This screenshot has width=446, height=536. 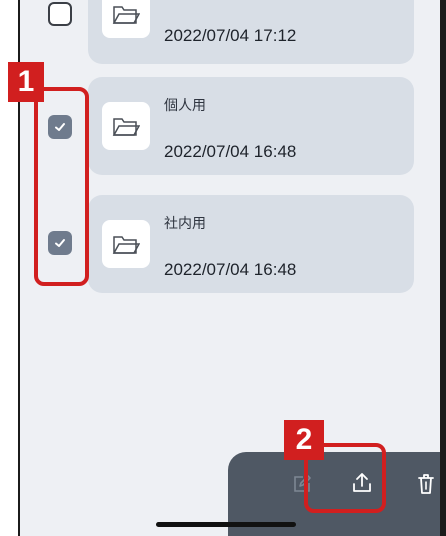 What do you see at coordinates (443, 268) in the screenshot?
I see `device-frame-right` at bounding box center [443, 268].